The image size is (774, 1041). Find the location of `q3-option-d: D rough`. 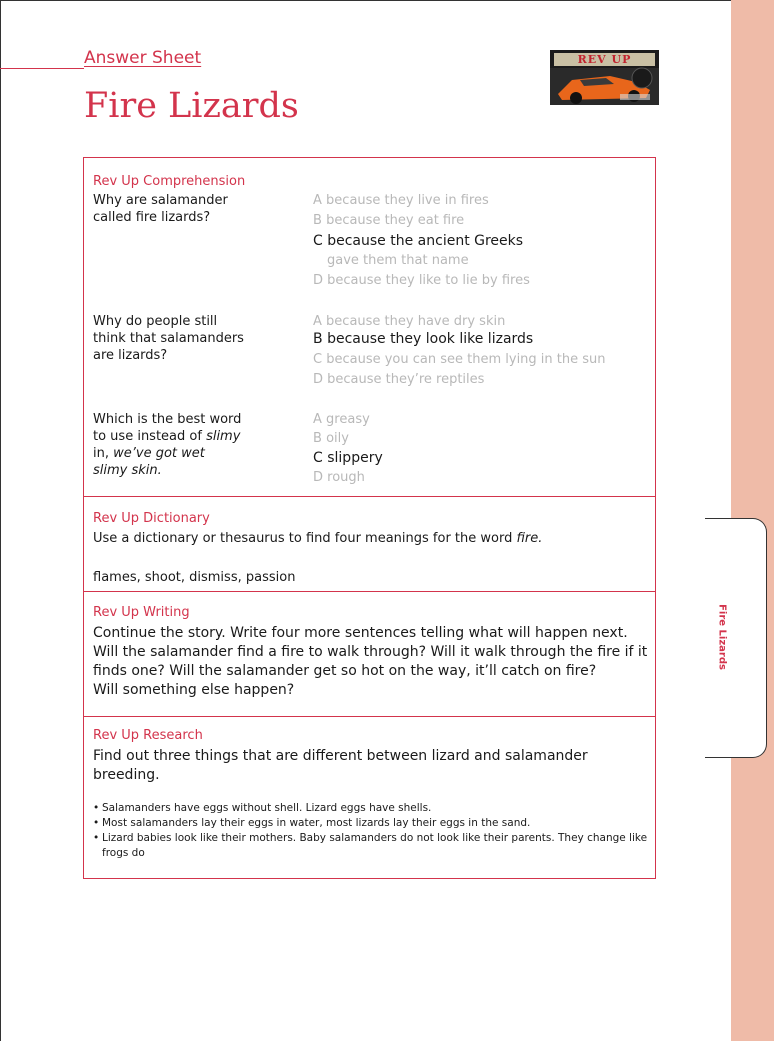

q3-option-d: D rough is located at coordinates (339, 477).